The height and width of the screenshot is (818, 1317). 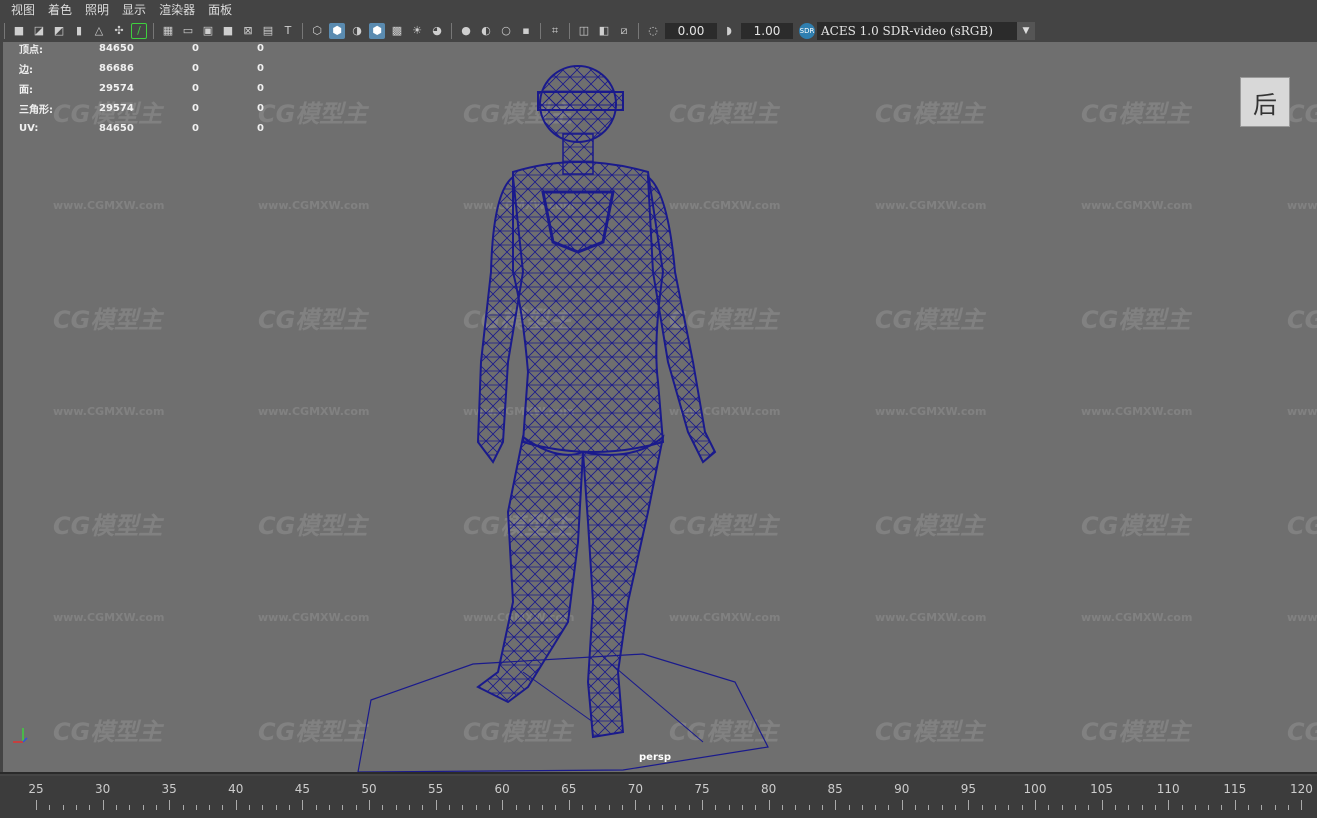 I want to click on camera-attributes-icon: ◪, so click(x=39, y=31).